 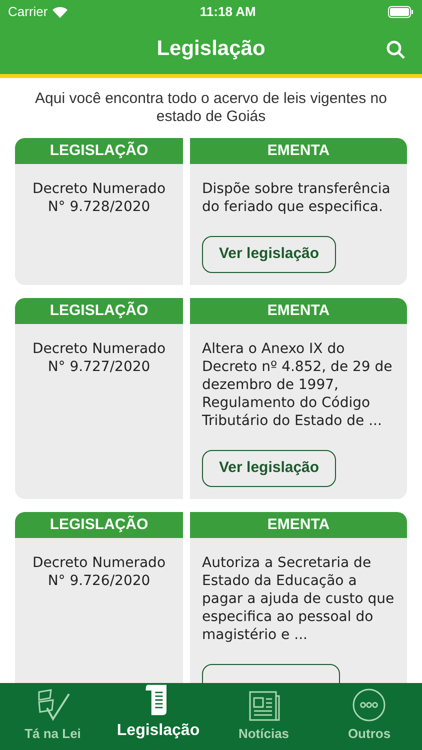 I want to click on law-name: Decreto Numerado N° 9.726/2020, so click(x=99, y=572).